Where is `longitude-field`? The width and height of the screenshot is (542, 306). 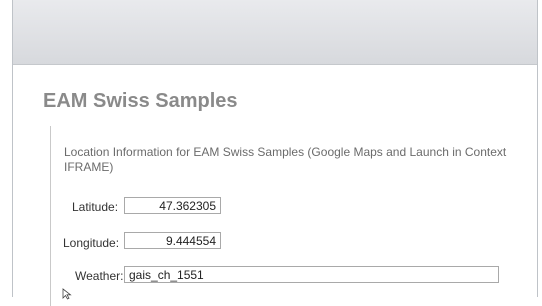 longitude-field is located at coordinates (172, 240).